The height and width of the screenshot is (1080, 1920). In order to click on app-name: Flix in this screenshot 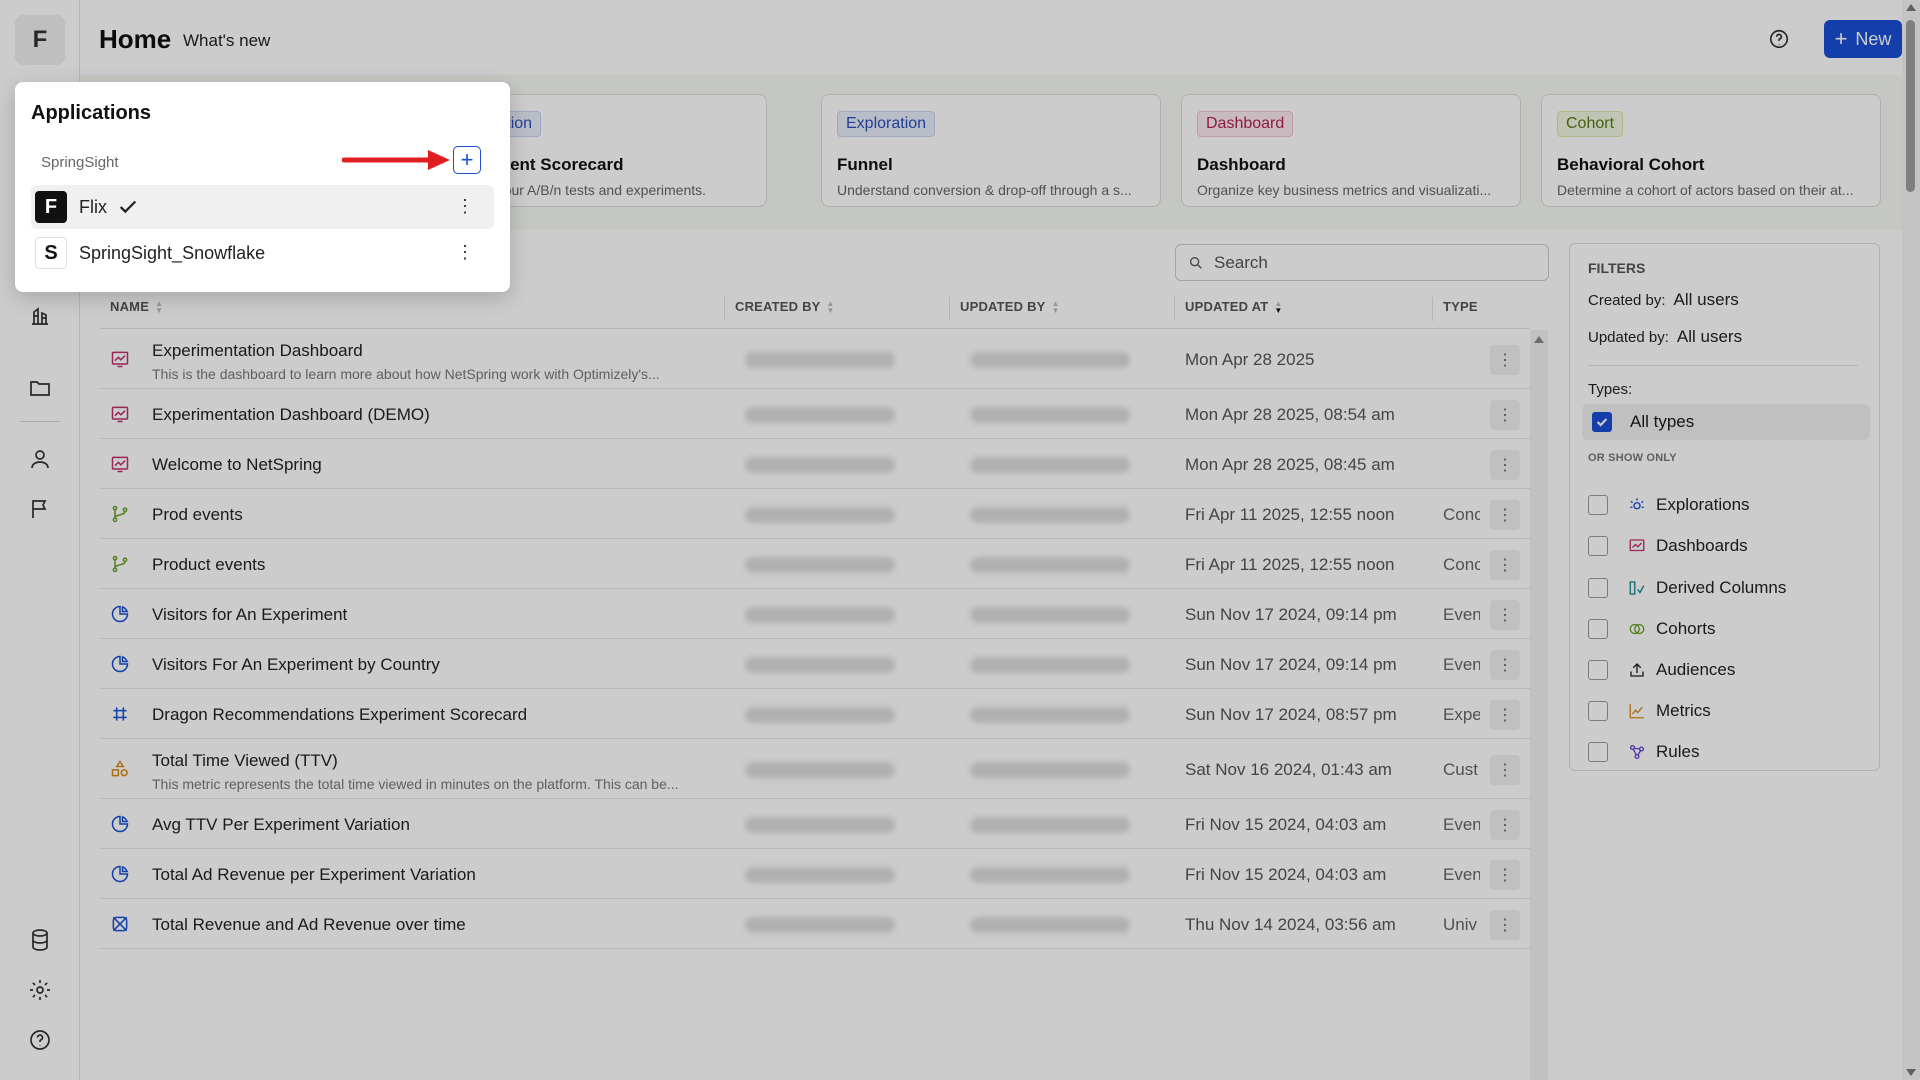, I will do `click(93, 206)`.